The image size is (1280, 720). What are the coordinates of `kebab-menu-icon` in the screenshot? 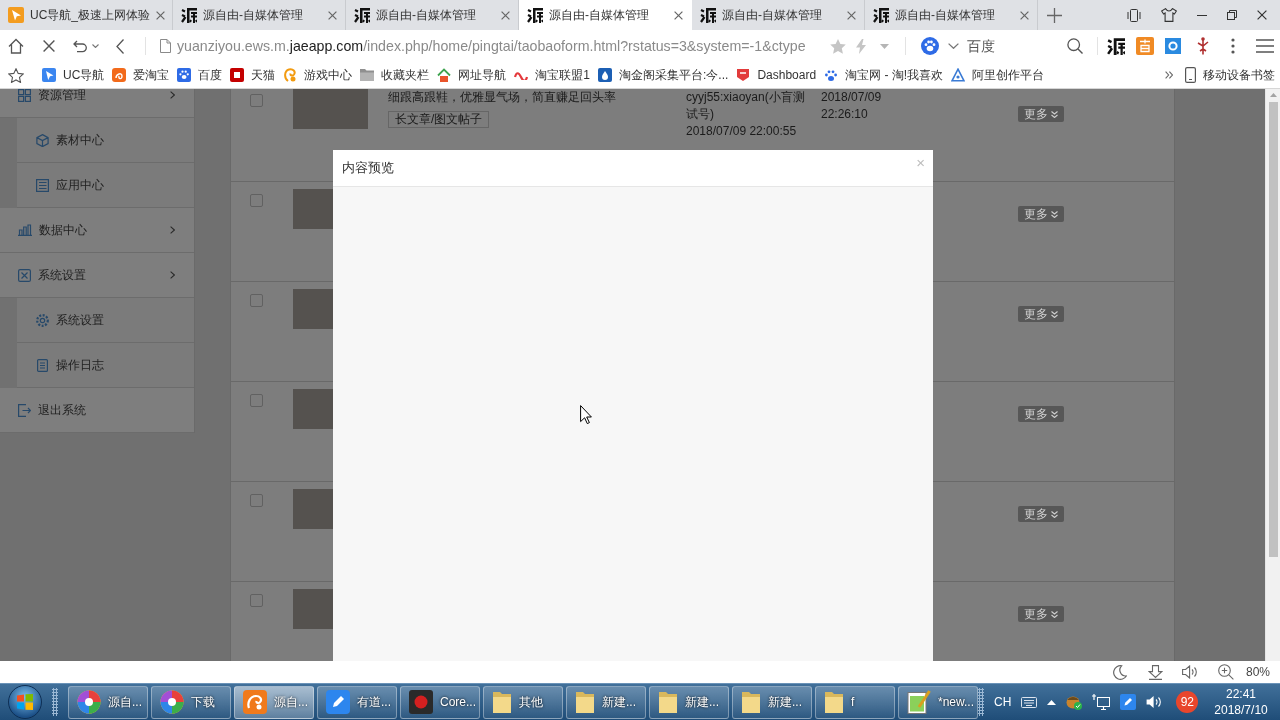 It's located at (1233, 46).